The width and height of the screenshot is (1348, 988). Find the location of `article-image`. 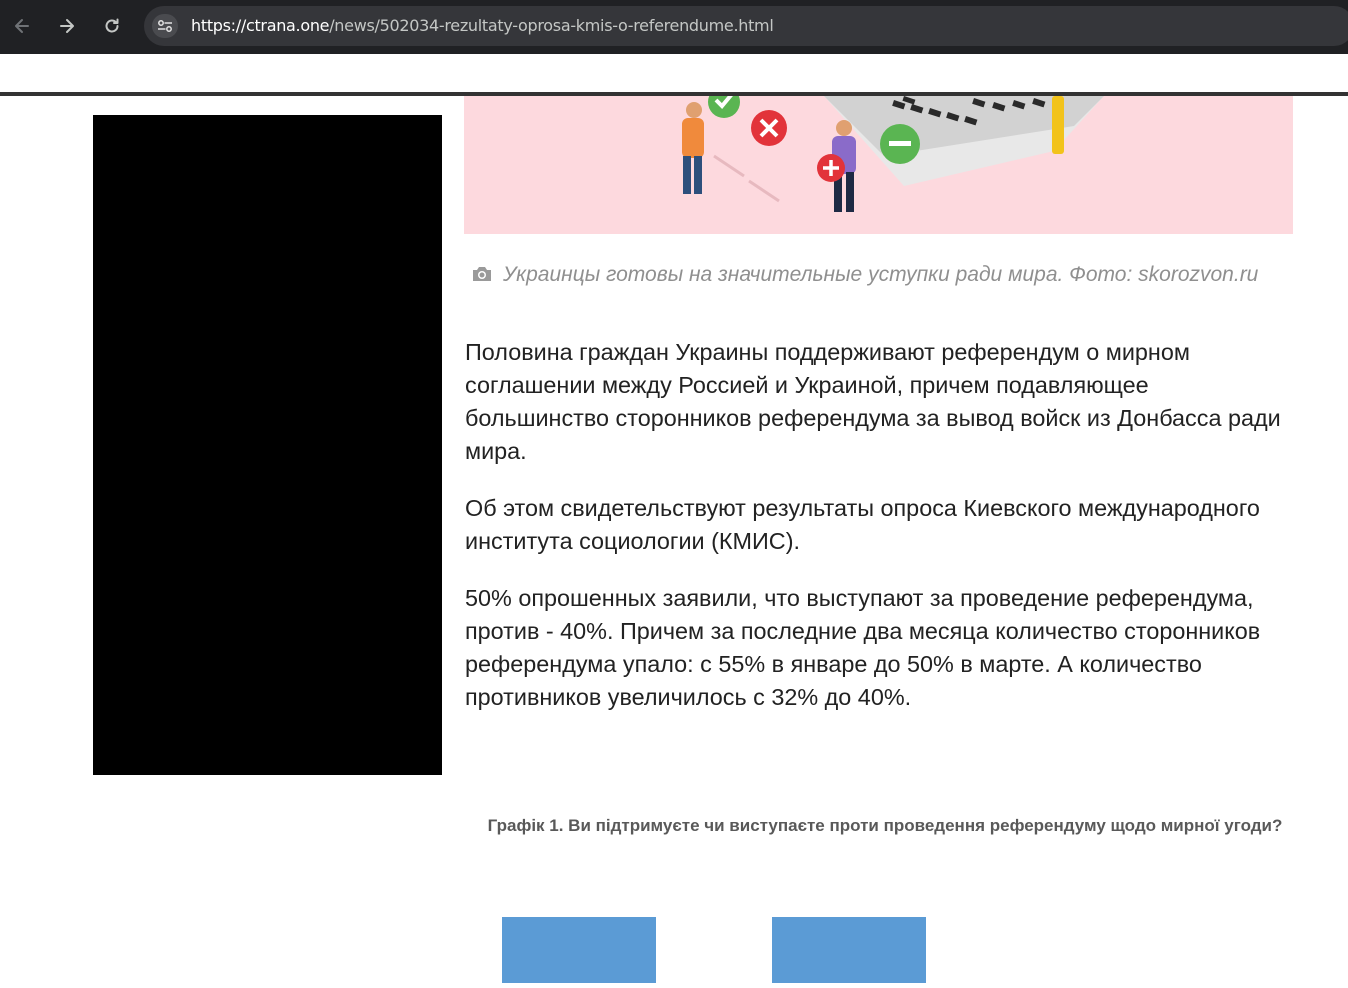

article-image is located at coordinates (878, 165).